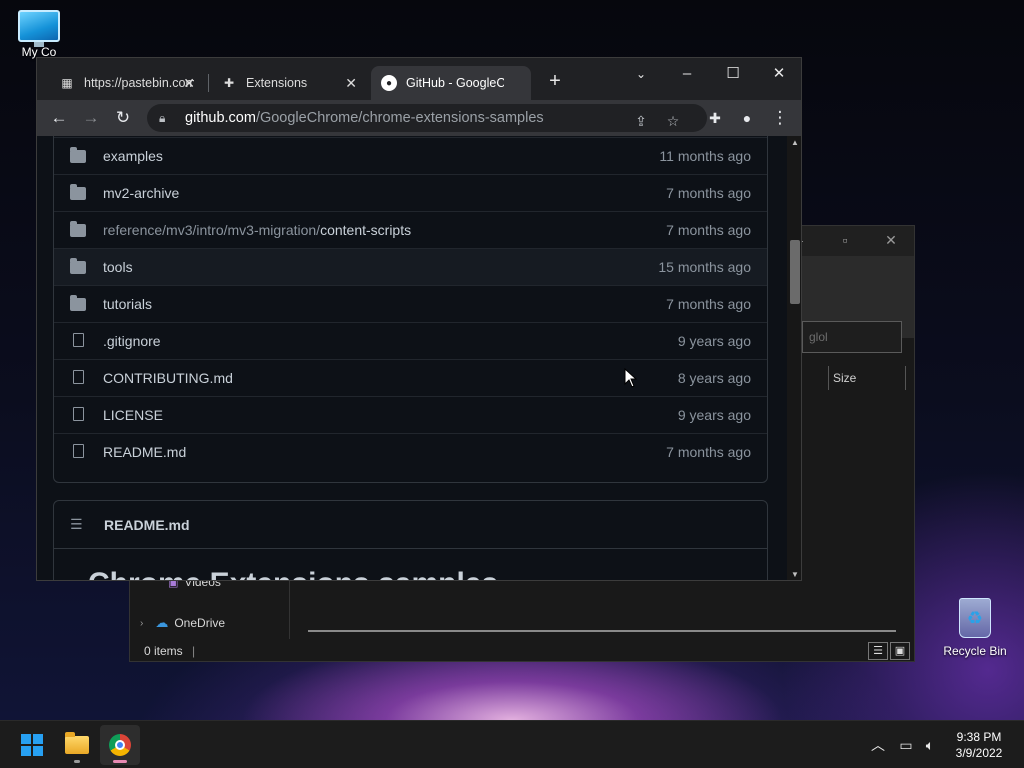 The image size is (1024, 768). What do you see at coordinates (229, 83) in the screenshot?
I see `puzzle-icon: ✚` at bounding box center [229, 83].